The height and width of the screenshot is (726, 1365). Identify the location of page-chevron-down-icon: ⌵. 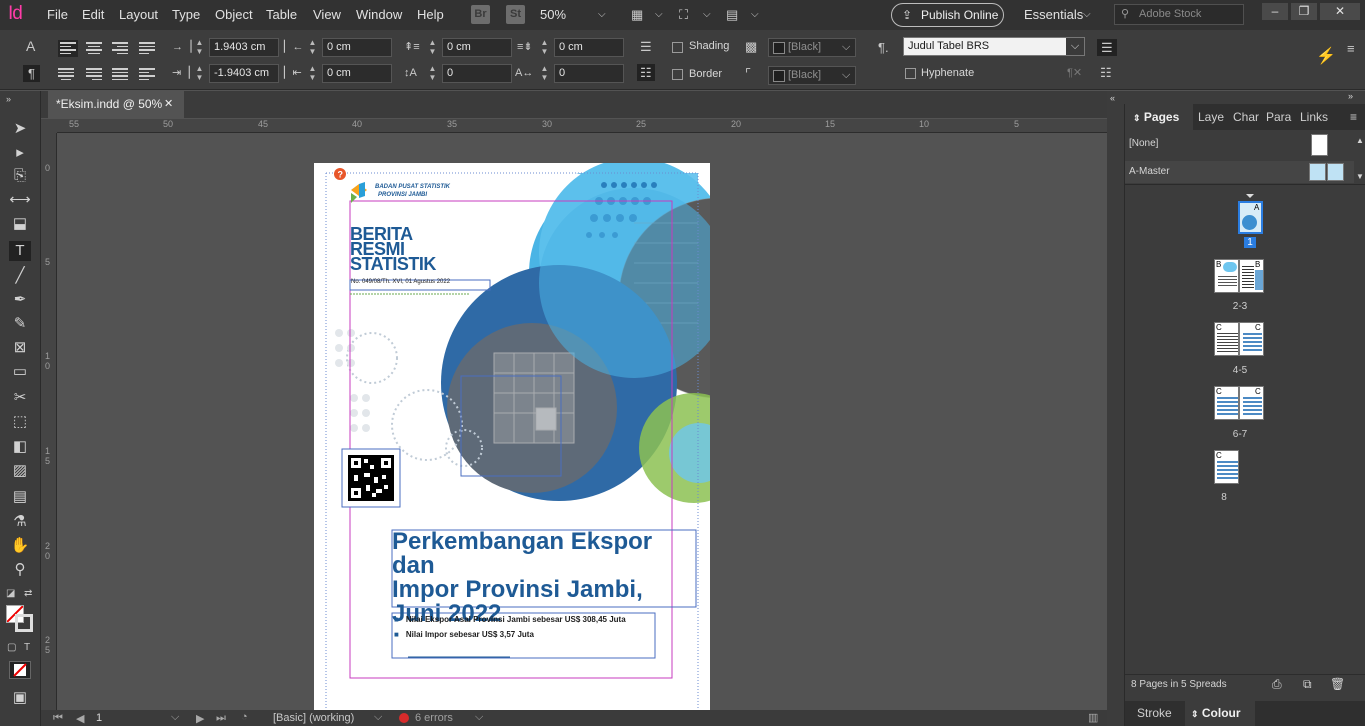
(175, 717).